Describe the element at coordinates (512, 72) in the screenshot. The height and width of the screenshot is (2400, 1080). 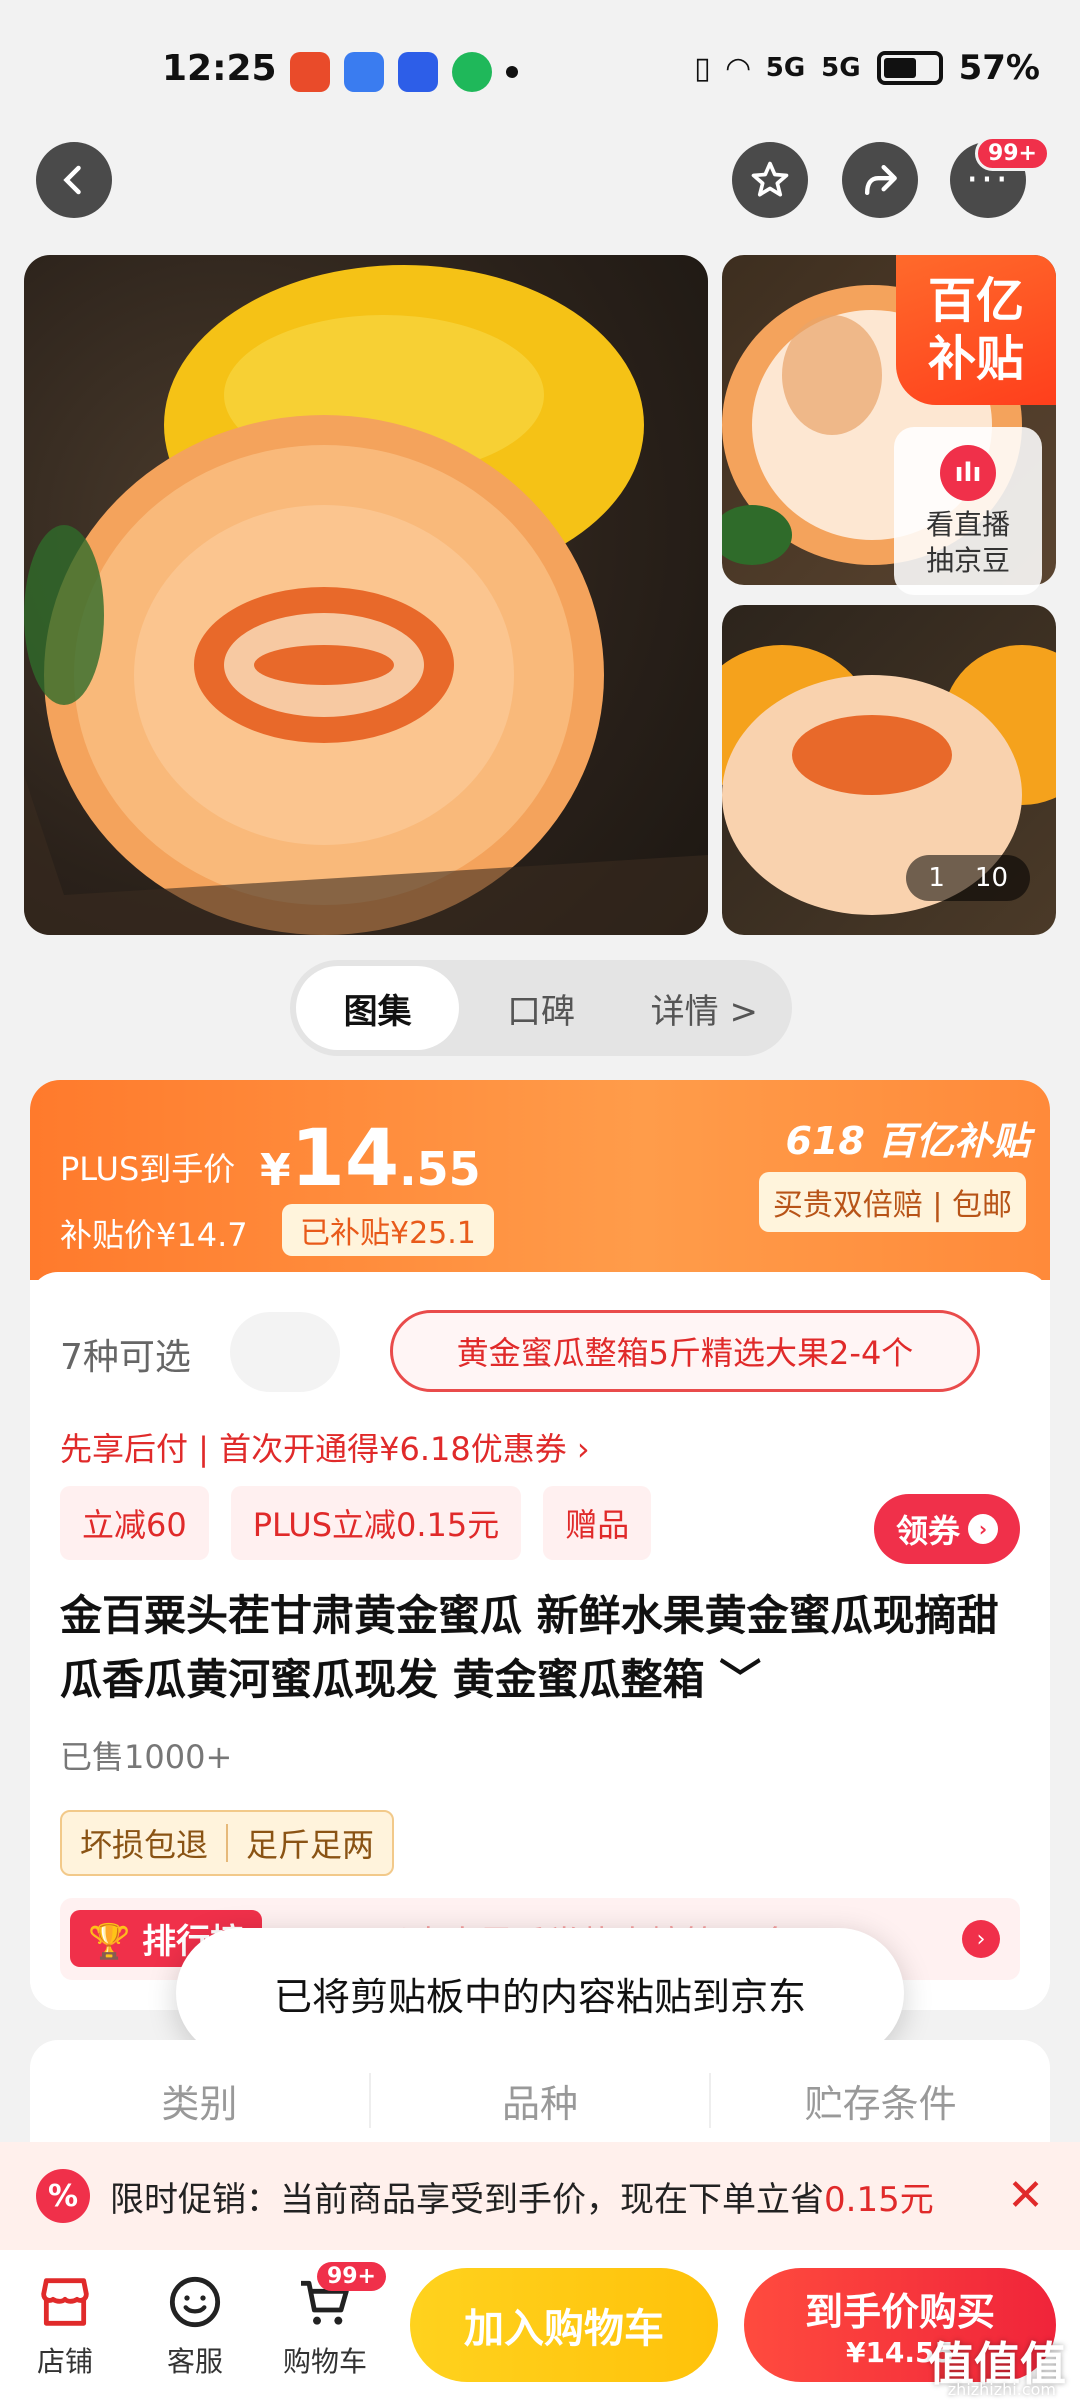
I see `dot-icon` at that location.